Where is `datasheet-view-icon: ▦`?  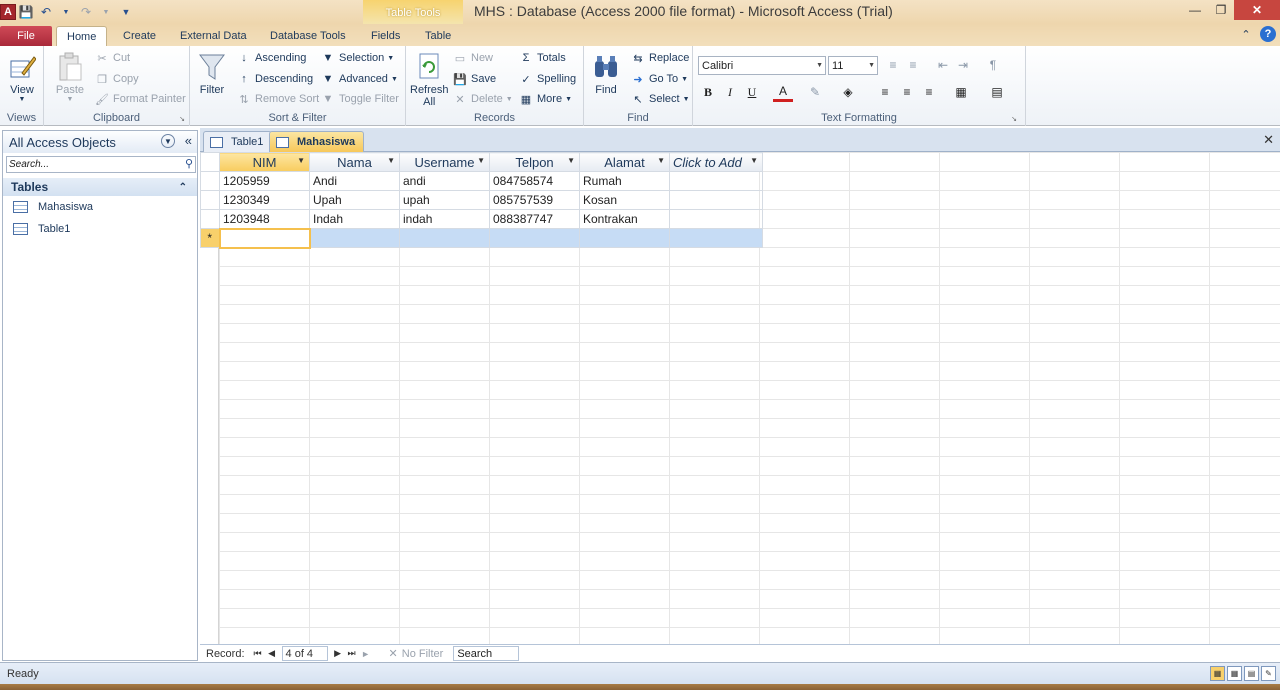 datasheet-view-icon: ▦ is located at coordinates (1217, 673).